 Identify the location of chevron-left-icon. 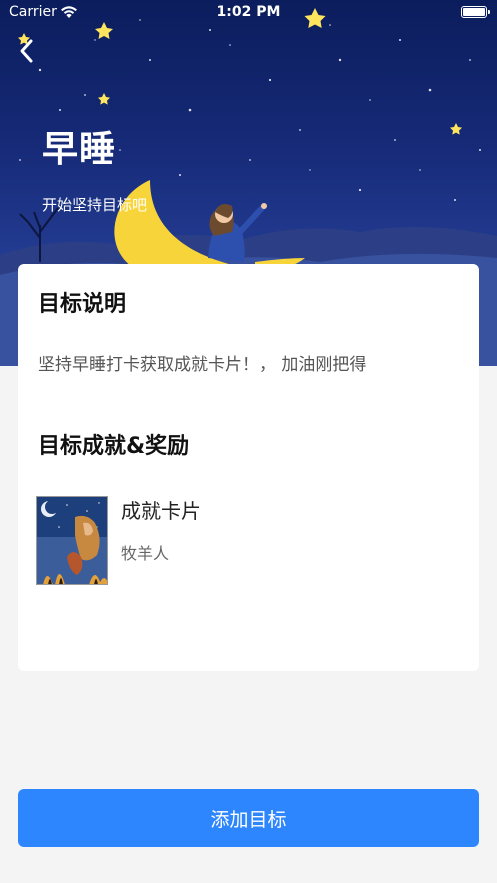
(26, 51).